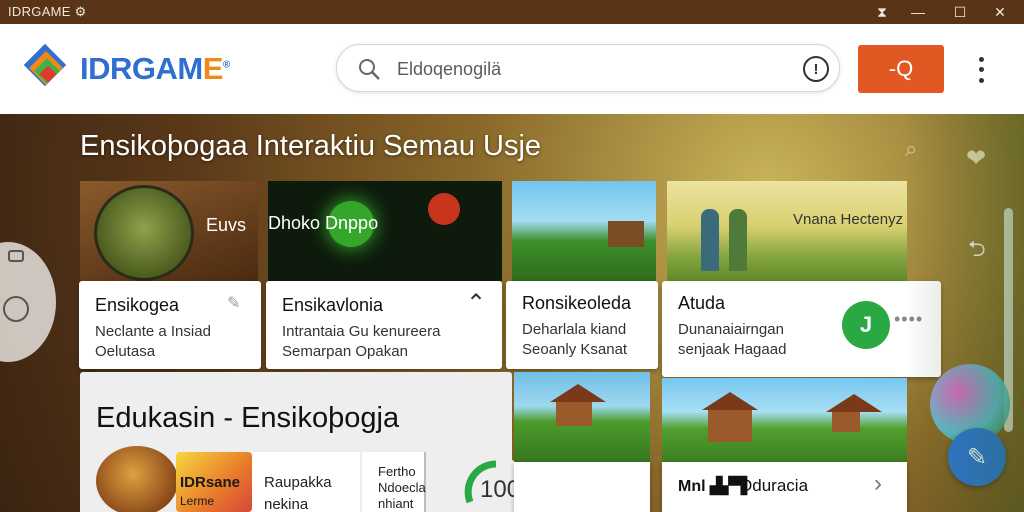 This screenshot has height=512, width=1024. I want to click on card-title: Fertho, so click(397, 471).